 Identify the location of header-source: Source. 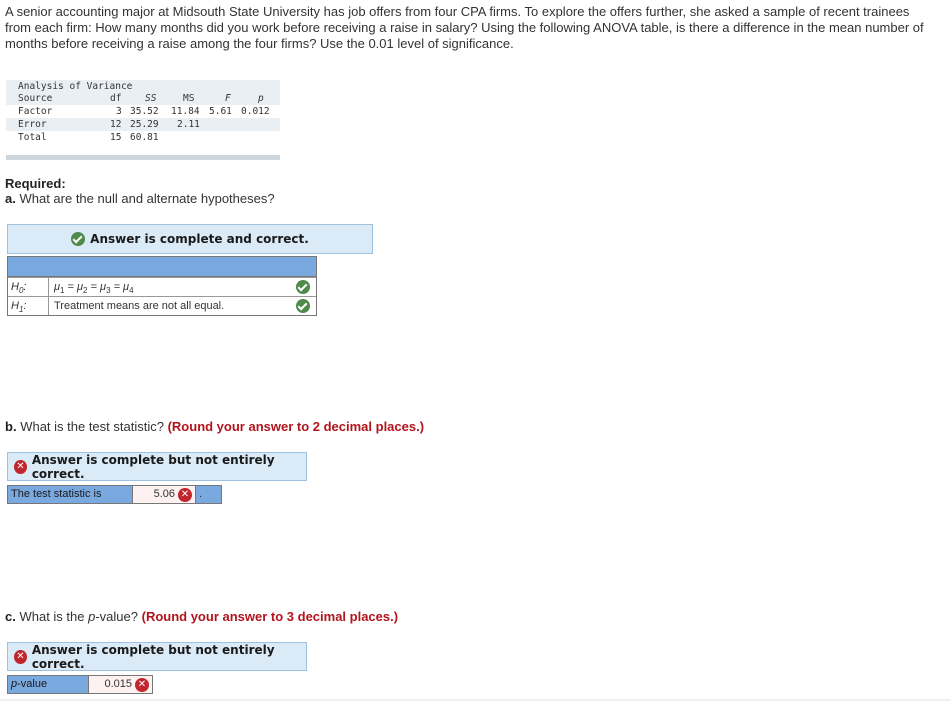
(35, 98).